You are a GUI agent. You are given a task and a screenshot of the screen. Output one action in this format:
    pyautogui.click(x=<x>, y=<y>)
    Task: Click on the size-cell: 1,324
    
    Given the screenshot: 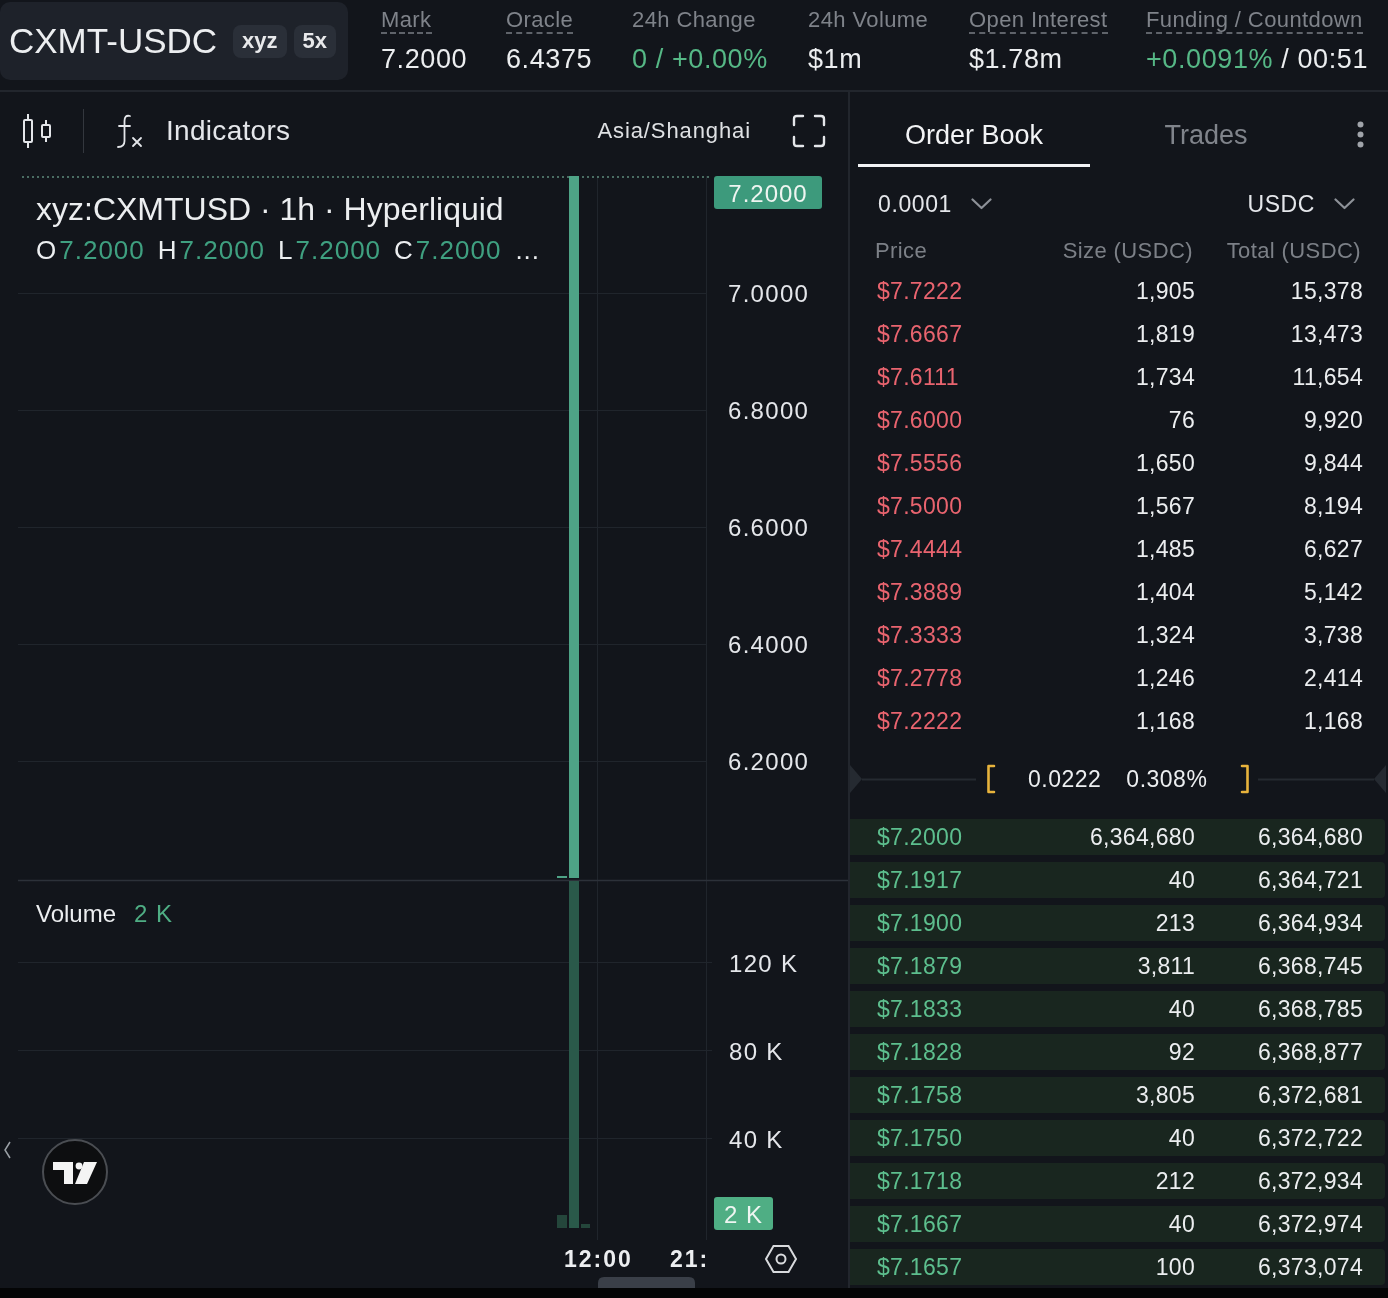 What is the action you would take?
    pyautogui.click(x=1165, y=635)
    